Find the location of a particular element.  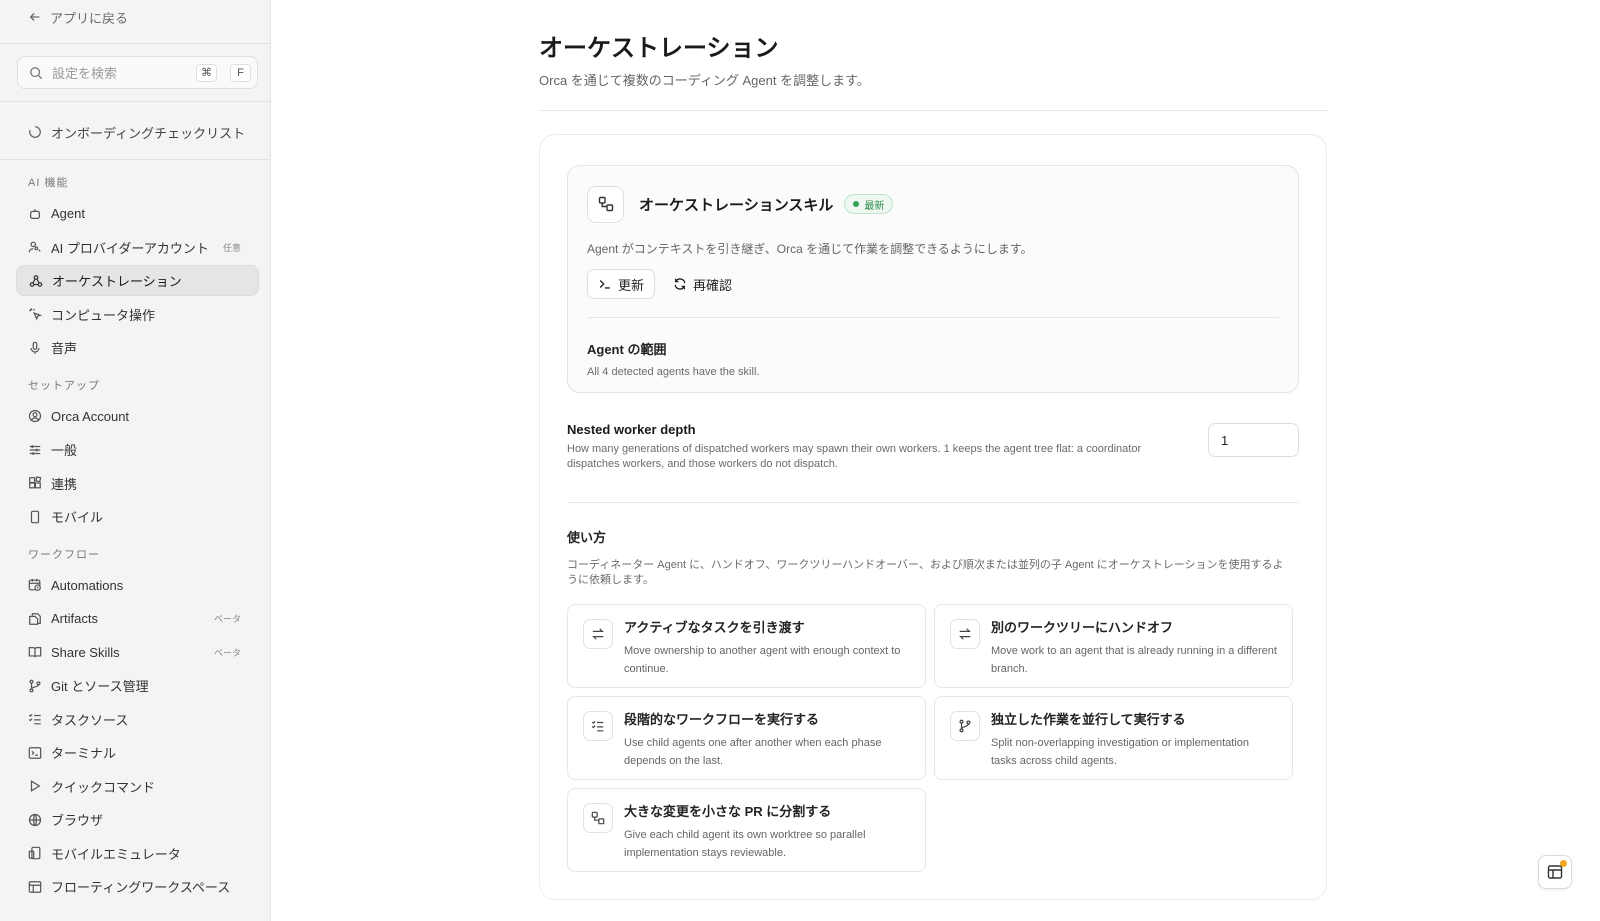

update-label: 更新 is located at coordinates (631, 285).